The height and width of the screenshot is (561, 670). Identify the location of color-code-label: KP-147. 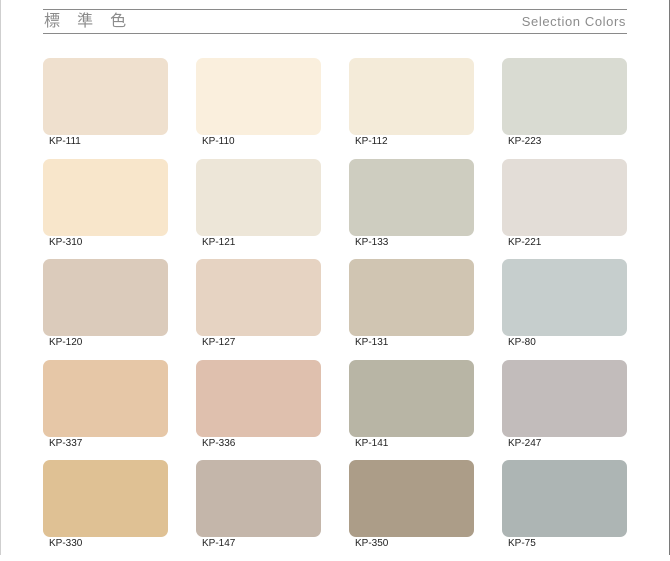
(219, 543).